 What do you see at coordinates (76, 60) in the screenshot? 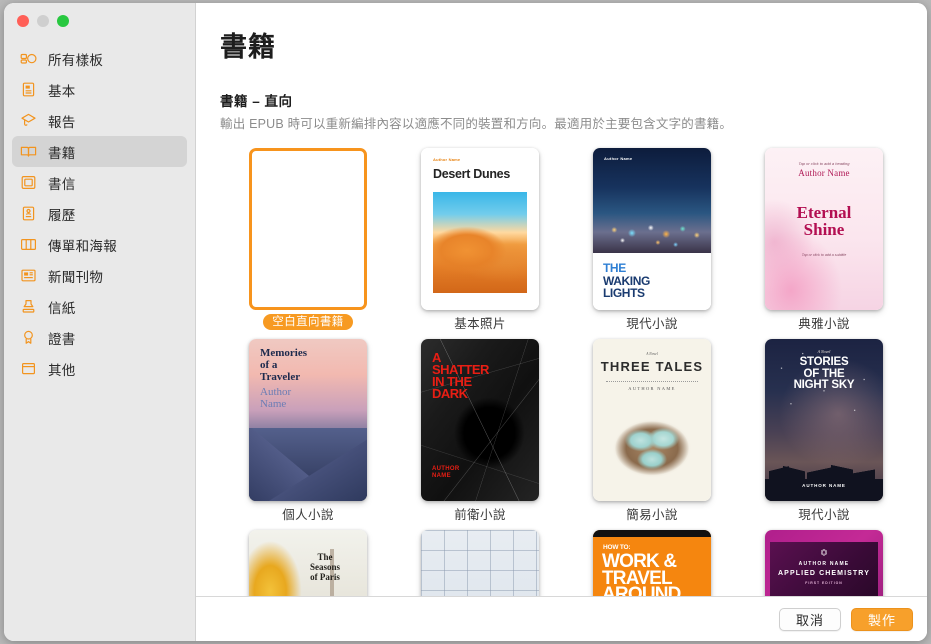
I see `sidebar-item-label: 所有樣板` at bounding box center [76, 60].